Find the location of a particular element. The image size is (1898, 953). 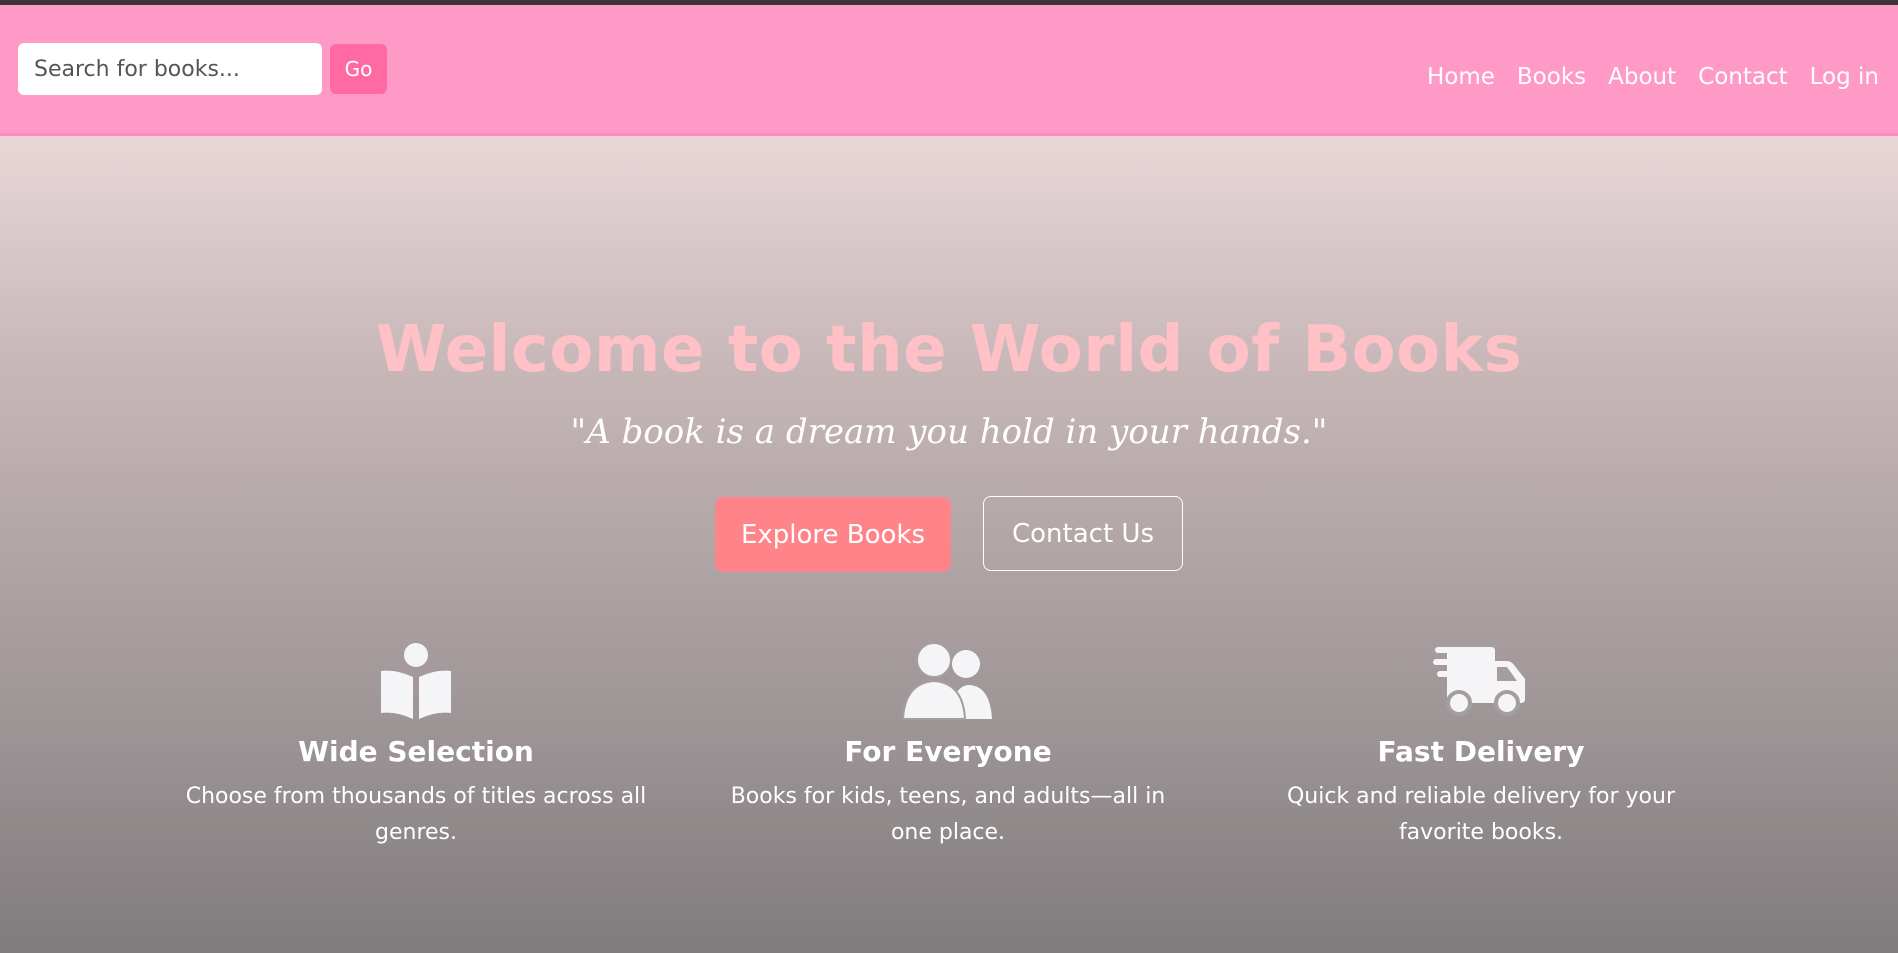

nav-links: Home Books About Contact Log in is located at coordinates (1653, 77).